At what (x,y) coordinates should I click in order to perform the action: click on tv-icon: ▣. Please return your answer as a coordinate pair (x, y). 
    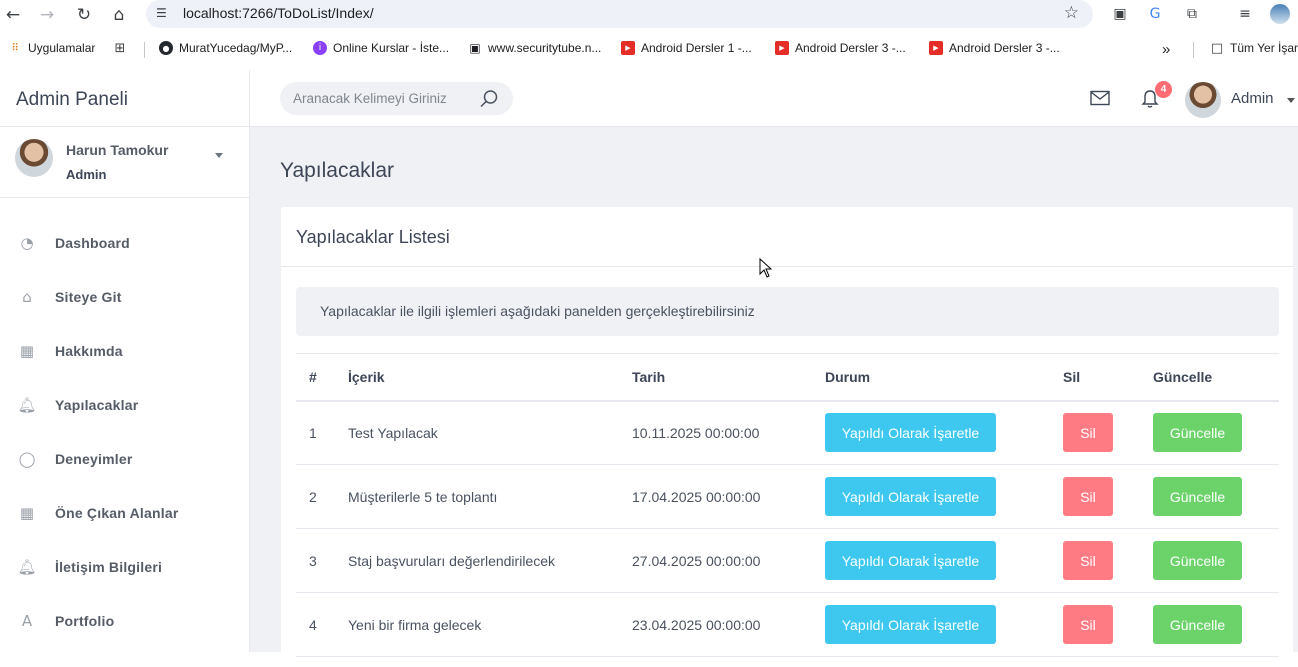
    Looking at the image, I should click on (475, 48).